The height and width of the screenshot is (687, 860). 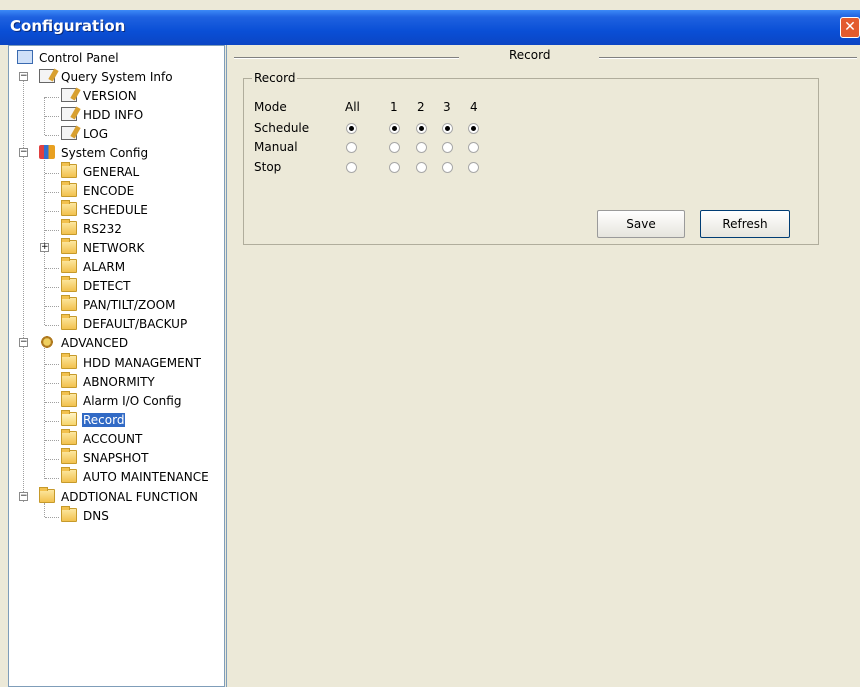 I want to click on gears-icon, so click(x=47, y=342).